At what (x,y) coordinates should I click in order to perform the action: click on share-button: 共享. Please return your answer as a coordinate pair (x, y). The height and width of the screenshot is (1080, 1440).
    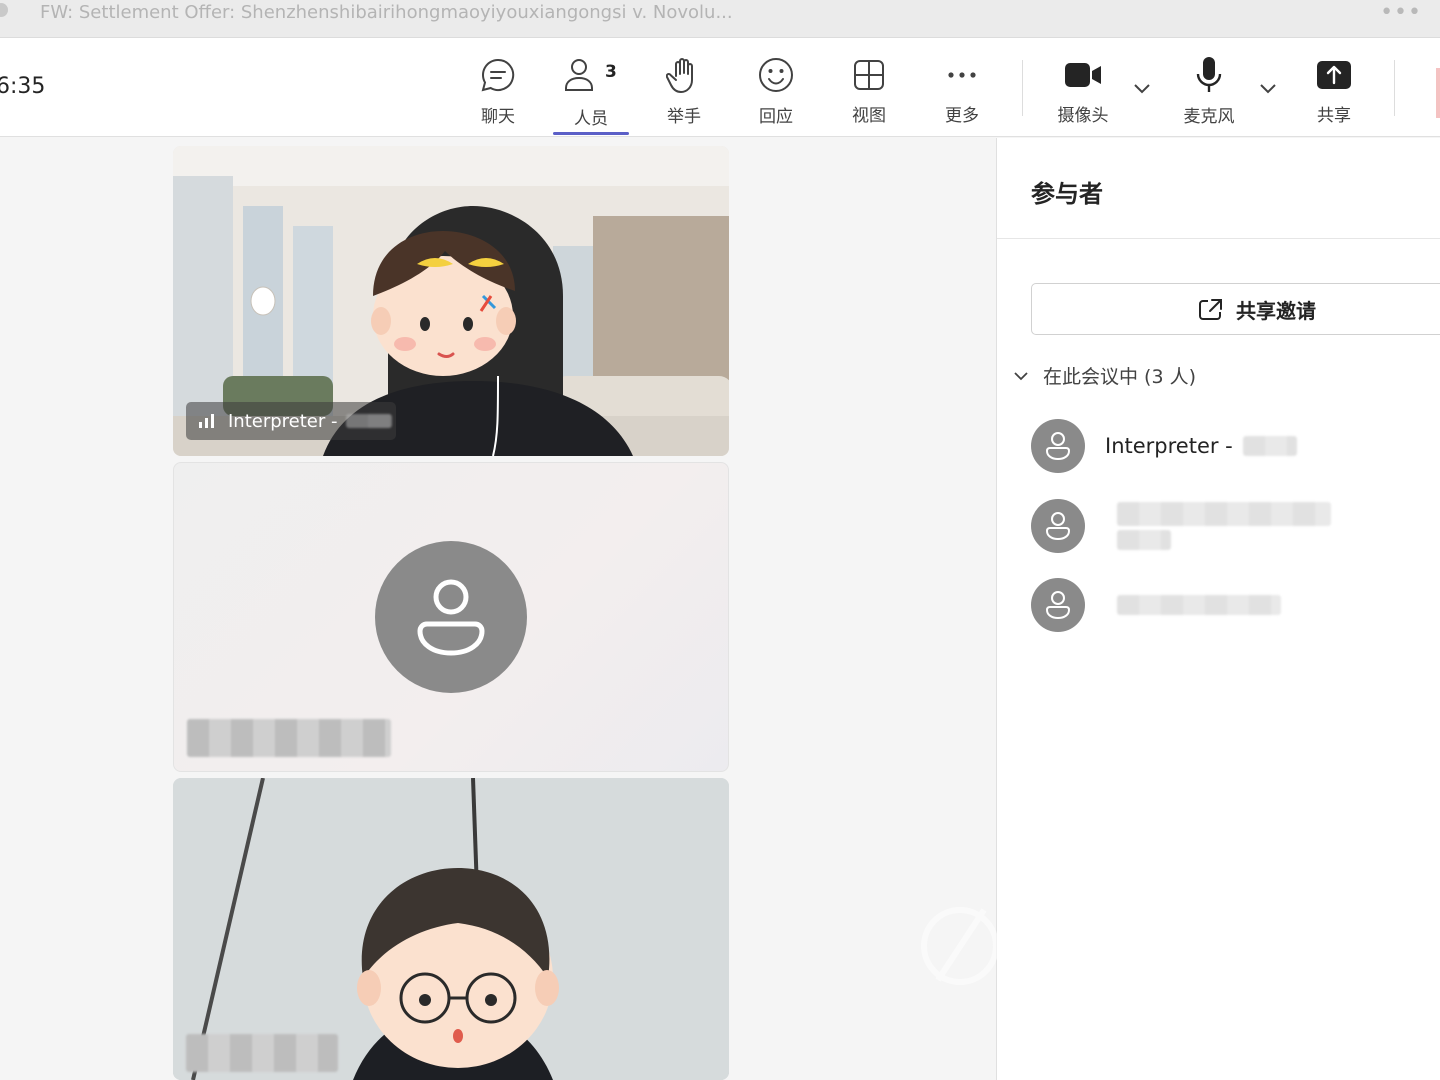
    Looking at the image, I should click on (1334, 91).